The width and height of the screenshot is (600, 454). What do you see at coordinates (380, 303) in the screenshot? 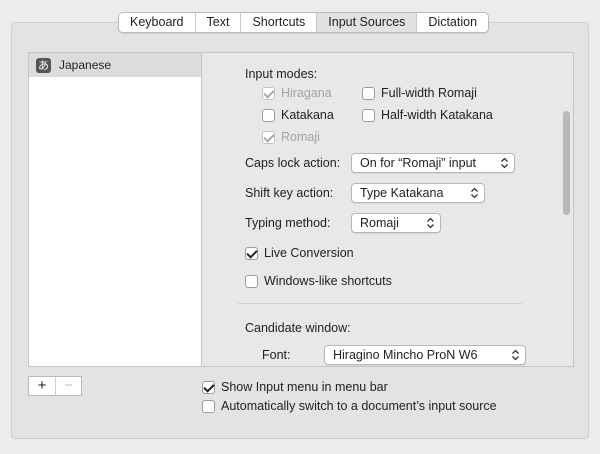
I see `section-divider` at bounding box center [380, 303].